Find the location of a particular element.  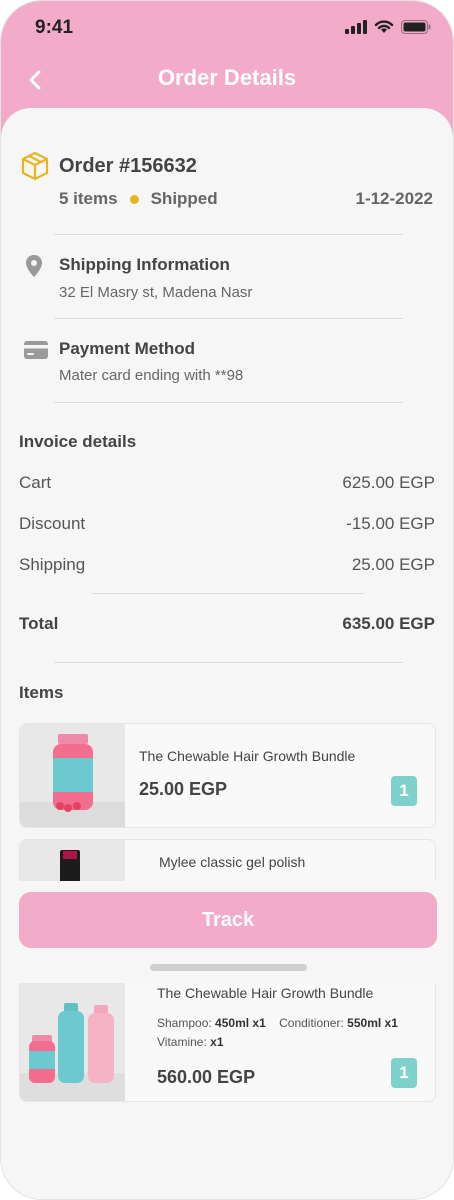

item-card: Mylee classic gel polish is located at coordinates (227, 860).